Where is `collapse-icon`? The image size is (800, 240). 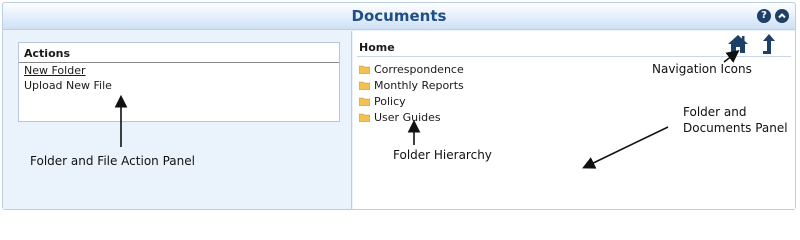 collapse-icon is located at coordinates (782, 16).